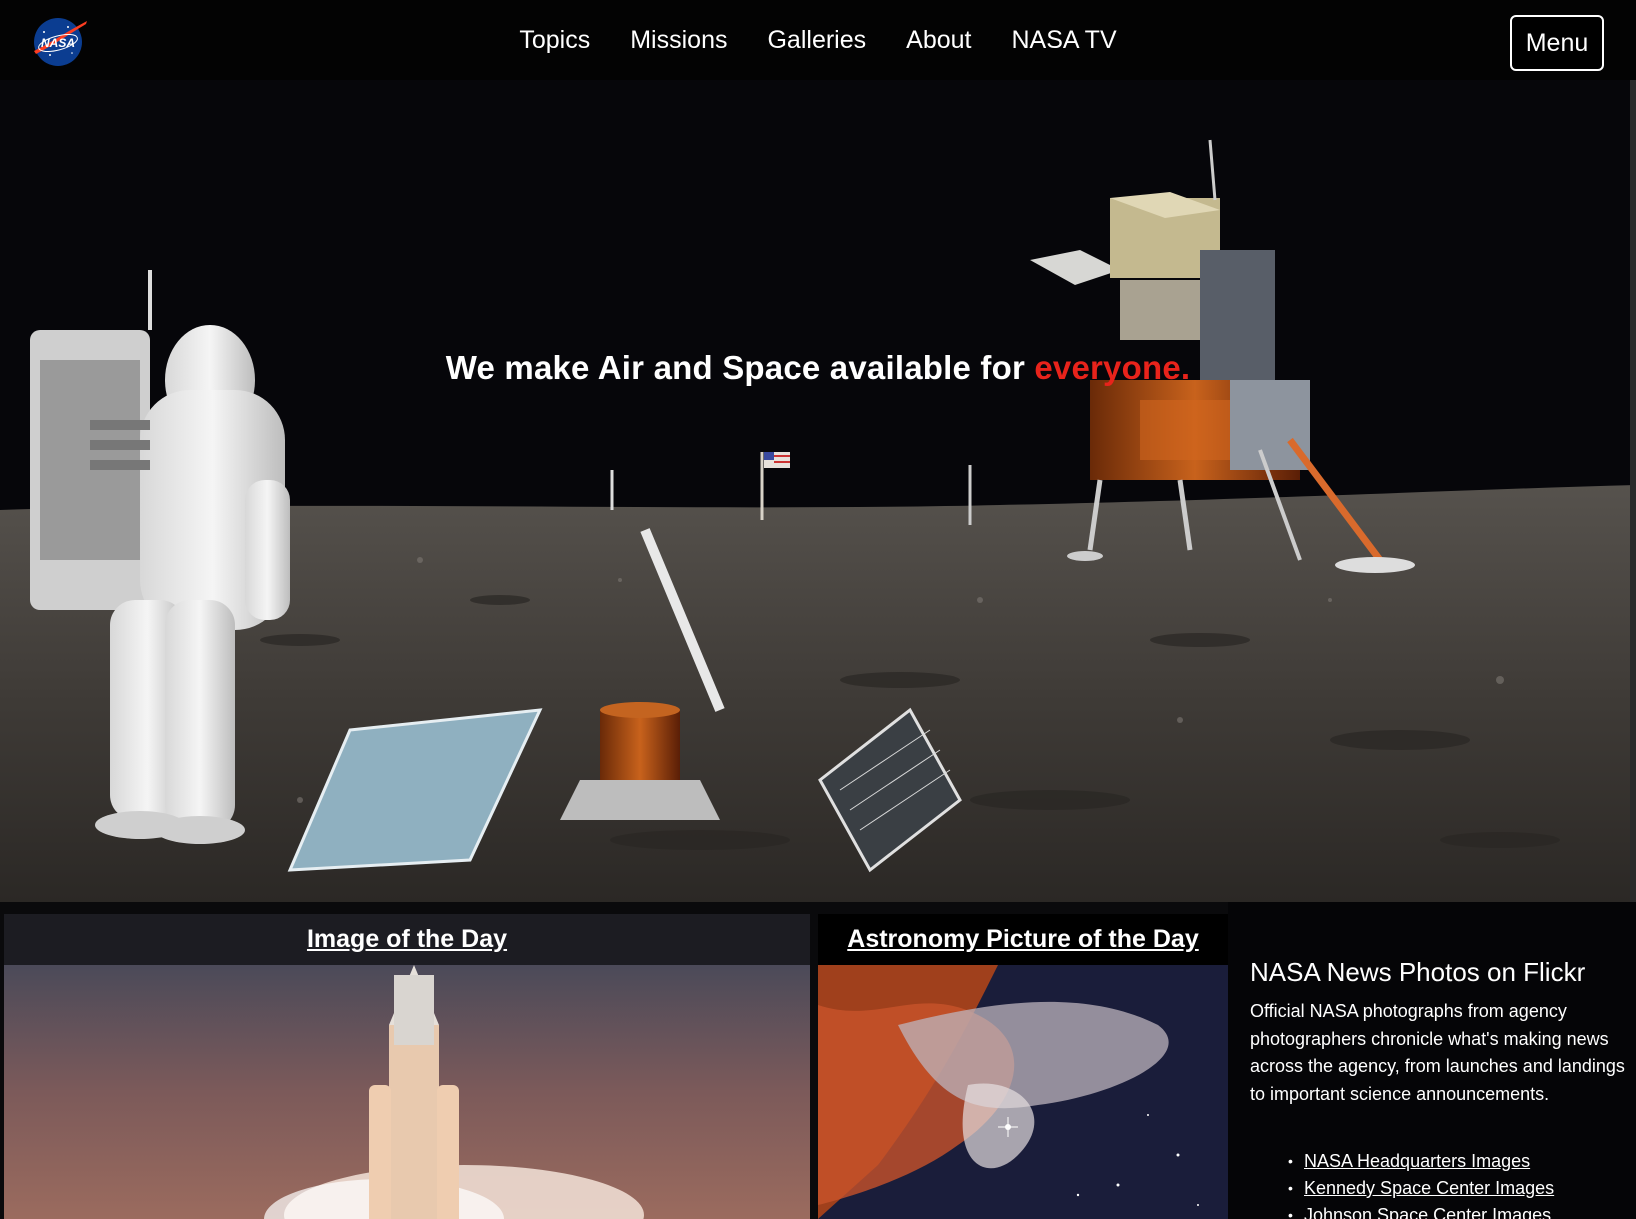 The height and width of the screenshot is (1219, 1636). I want to click on nav-missions: Missions, so click(678, 40).